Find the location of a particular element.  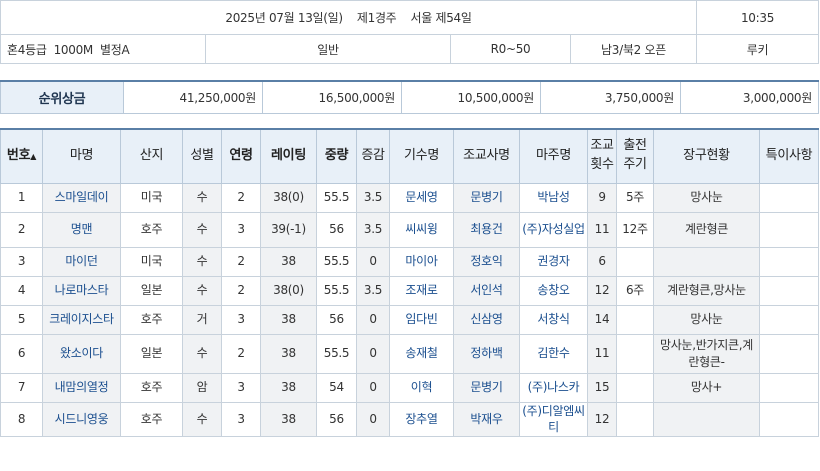

prize-1st: 41,250,000원 is located at coordinates (193, 97).